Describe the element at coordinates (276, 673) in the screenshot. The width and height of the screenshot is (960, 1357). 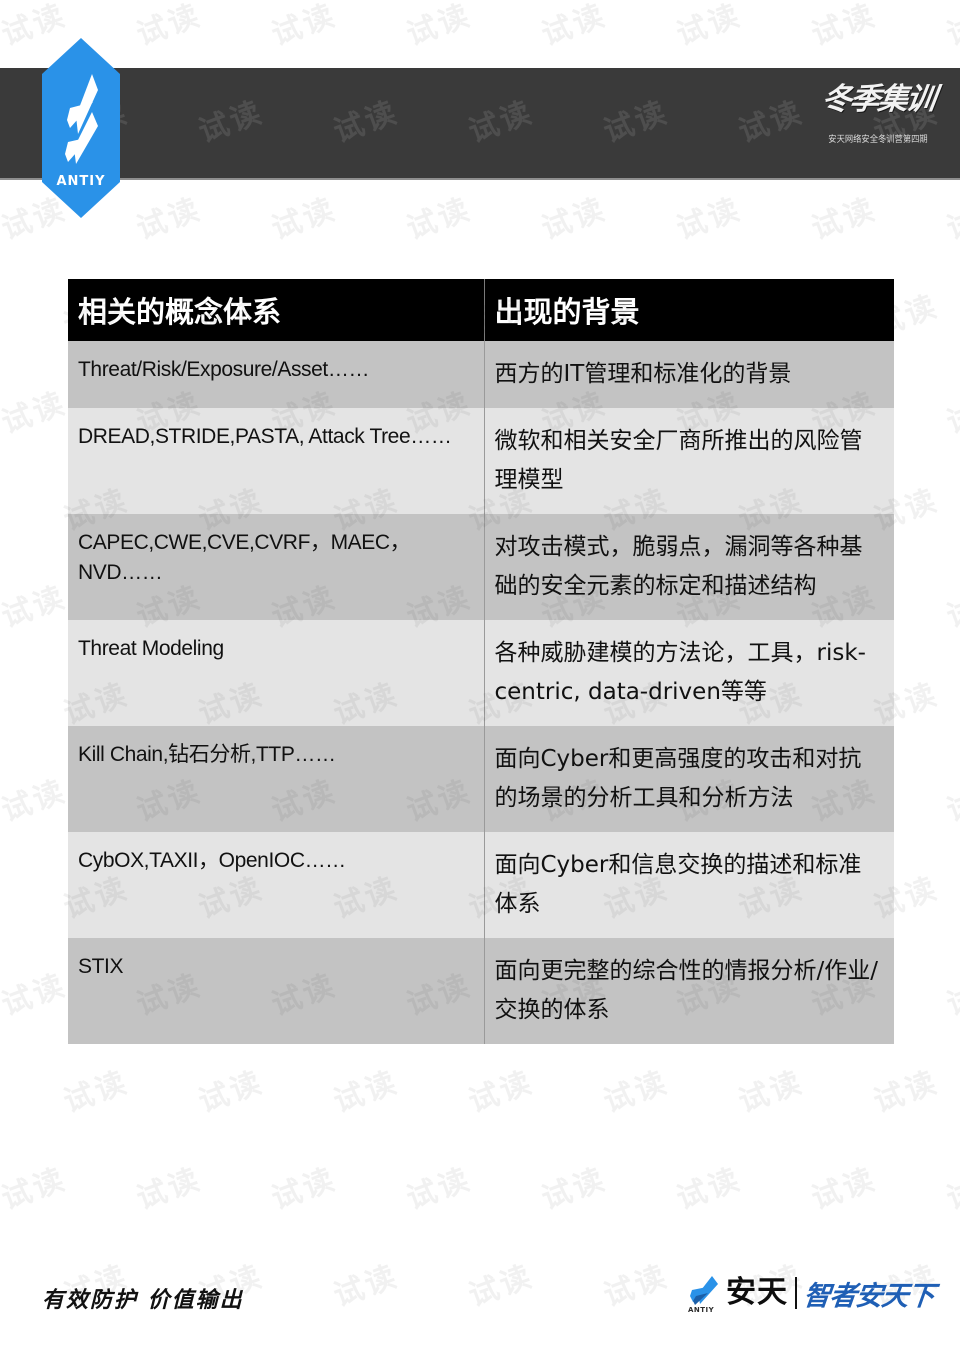
I see `cell-concept: Threat Modeling` at that location.